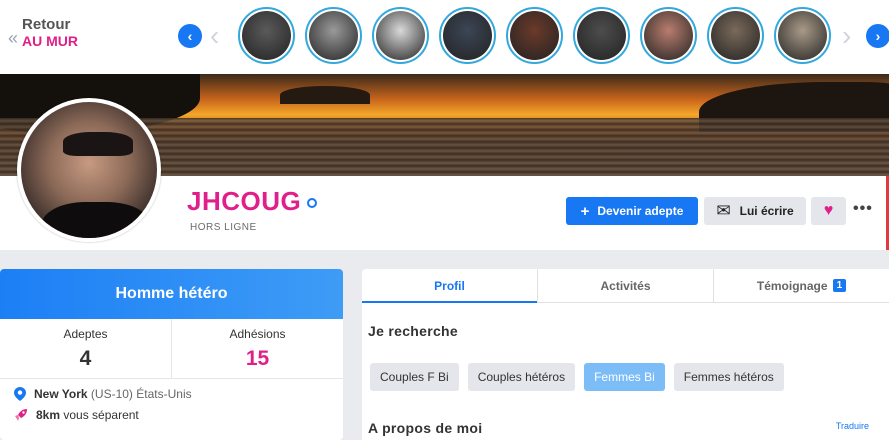 The width and height of the screenshot is (889, 440). What do you see at coordinates (141, 394) in the screenshot?
I see `region: (US-10) États-Unis` at bounding box center [141, 394].